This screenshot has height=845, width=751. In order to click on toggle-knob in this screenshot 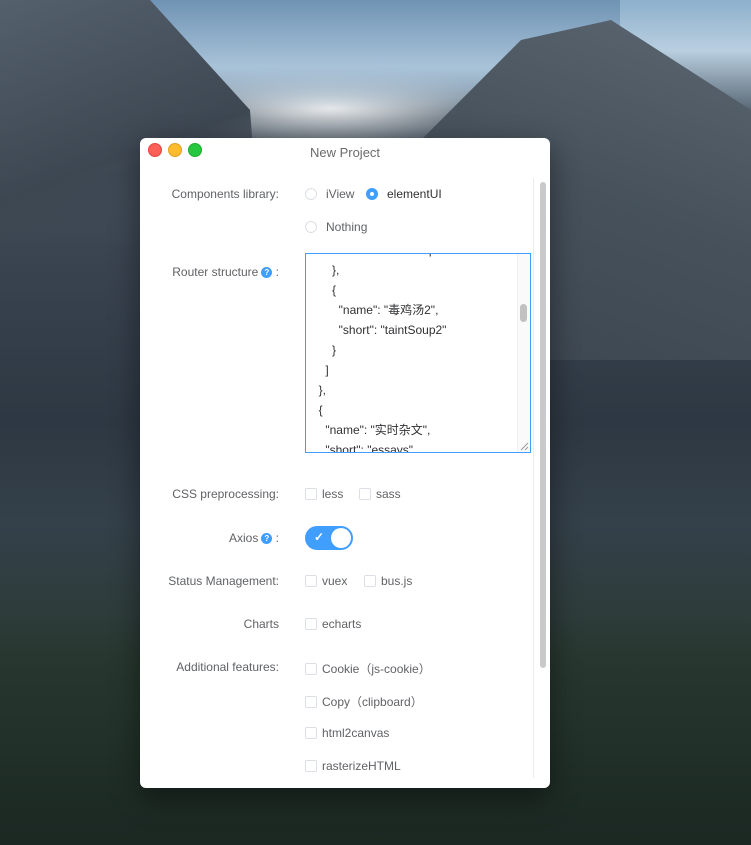, I will do `click(341, 538)`.